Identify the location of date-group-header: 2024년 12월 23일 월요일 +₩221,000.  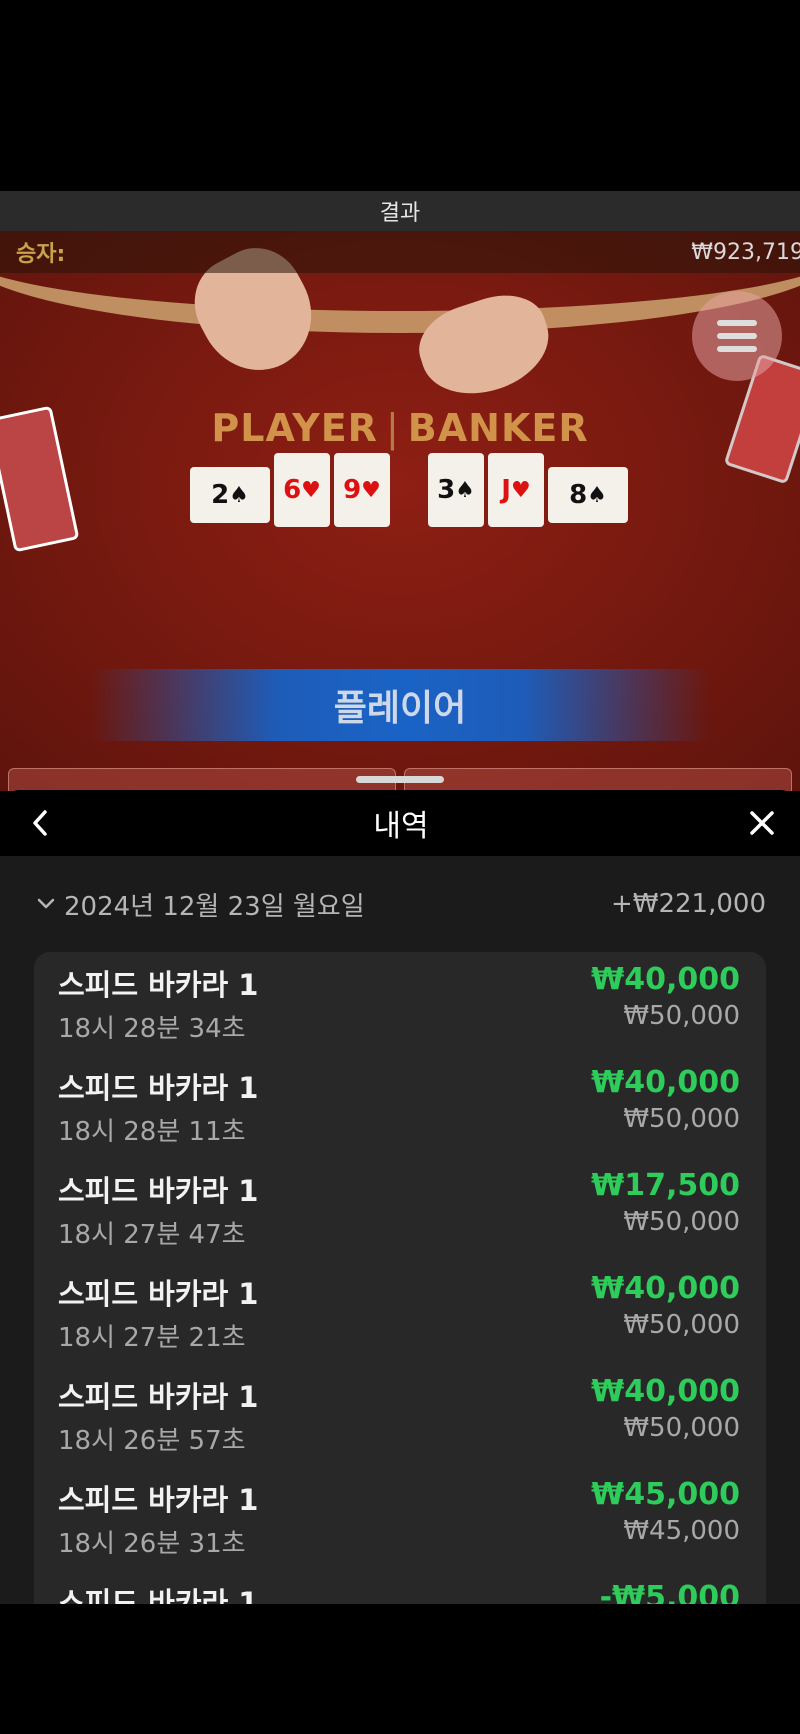
(400, 904).